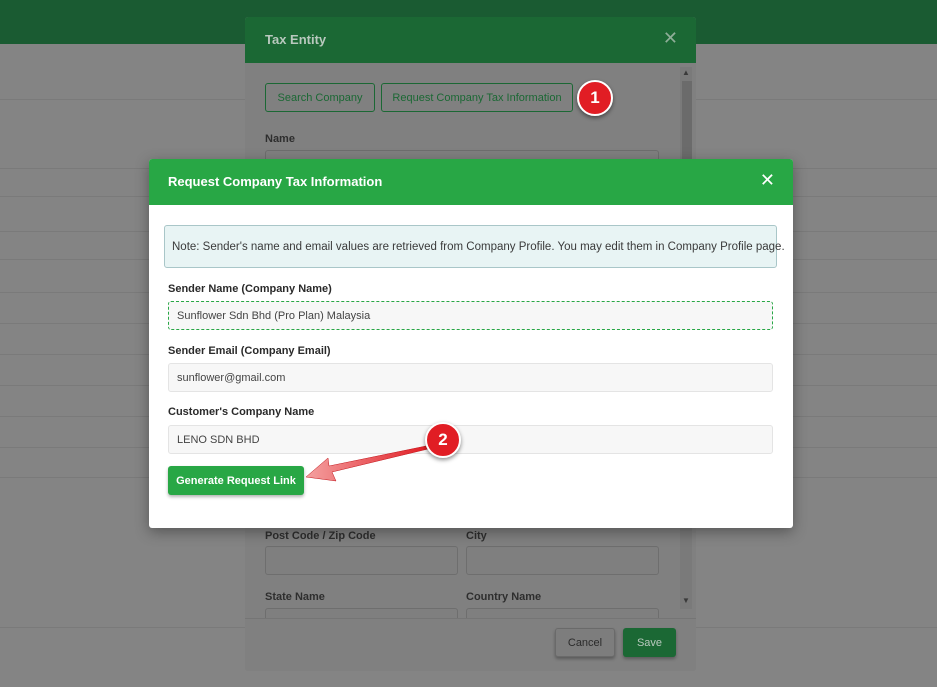 The height and width of the screenshot is (687, 937). I want to click on tax-entity-modal-footer: Cancel Save, so click(470, 644).